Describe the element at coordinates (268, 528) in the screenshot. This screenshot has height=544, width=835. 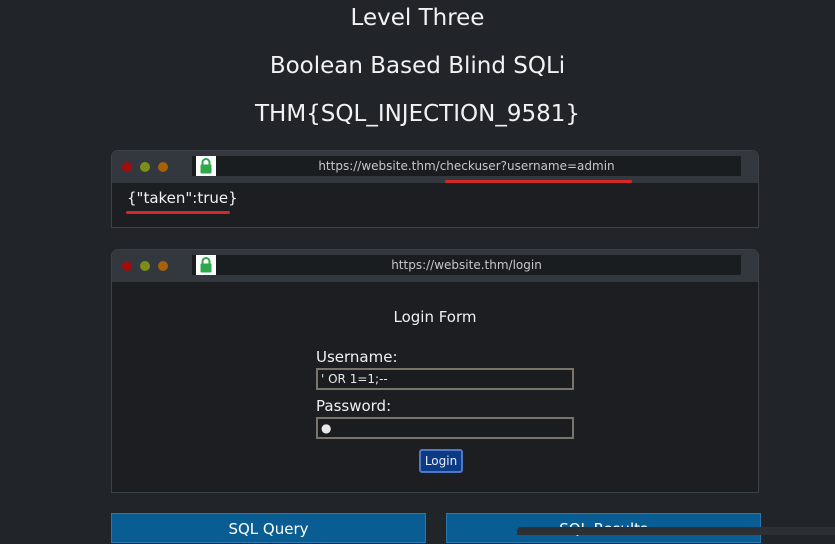
I see `sql-query-tab: SQL Query` at that location.